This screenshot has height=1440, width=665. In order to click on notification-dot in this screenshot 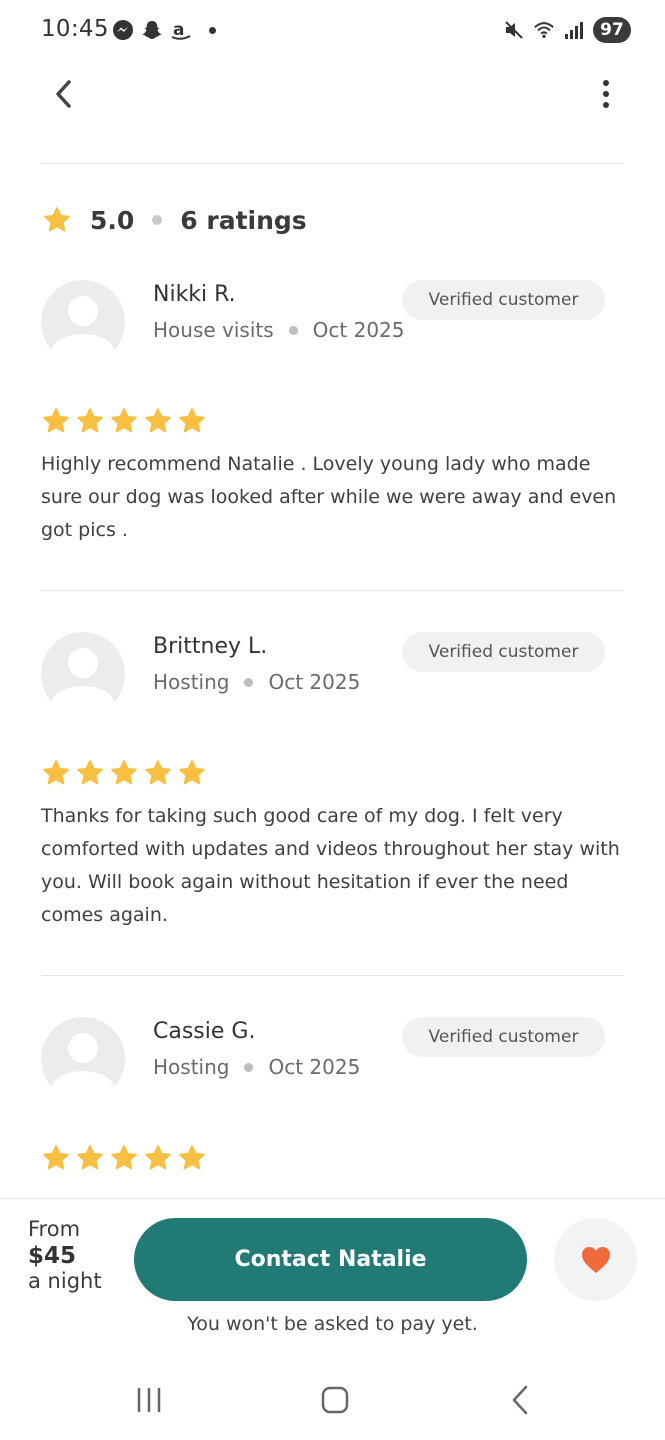, I will do `click(212, 30)`.